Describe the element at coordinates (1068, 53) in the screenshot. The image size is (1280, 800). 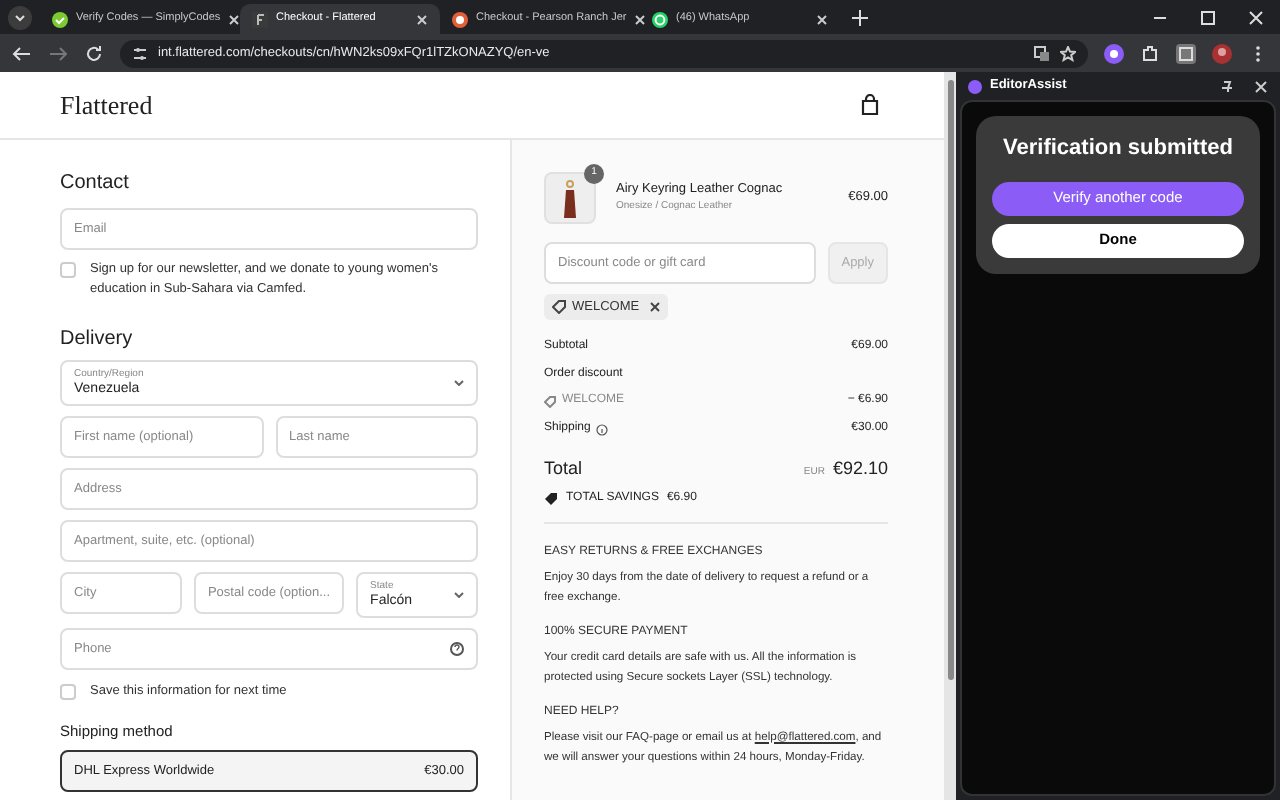
I see `star-icon` at that location.